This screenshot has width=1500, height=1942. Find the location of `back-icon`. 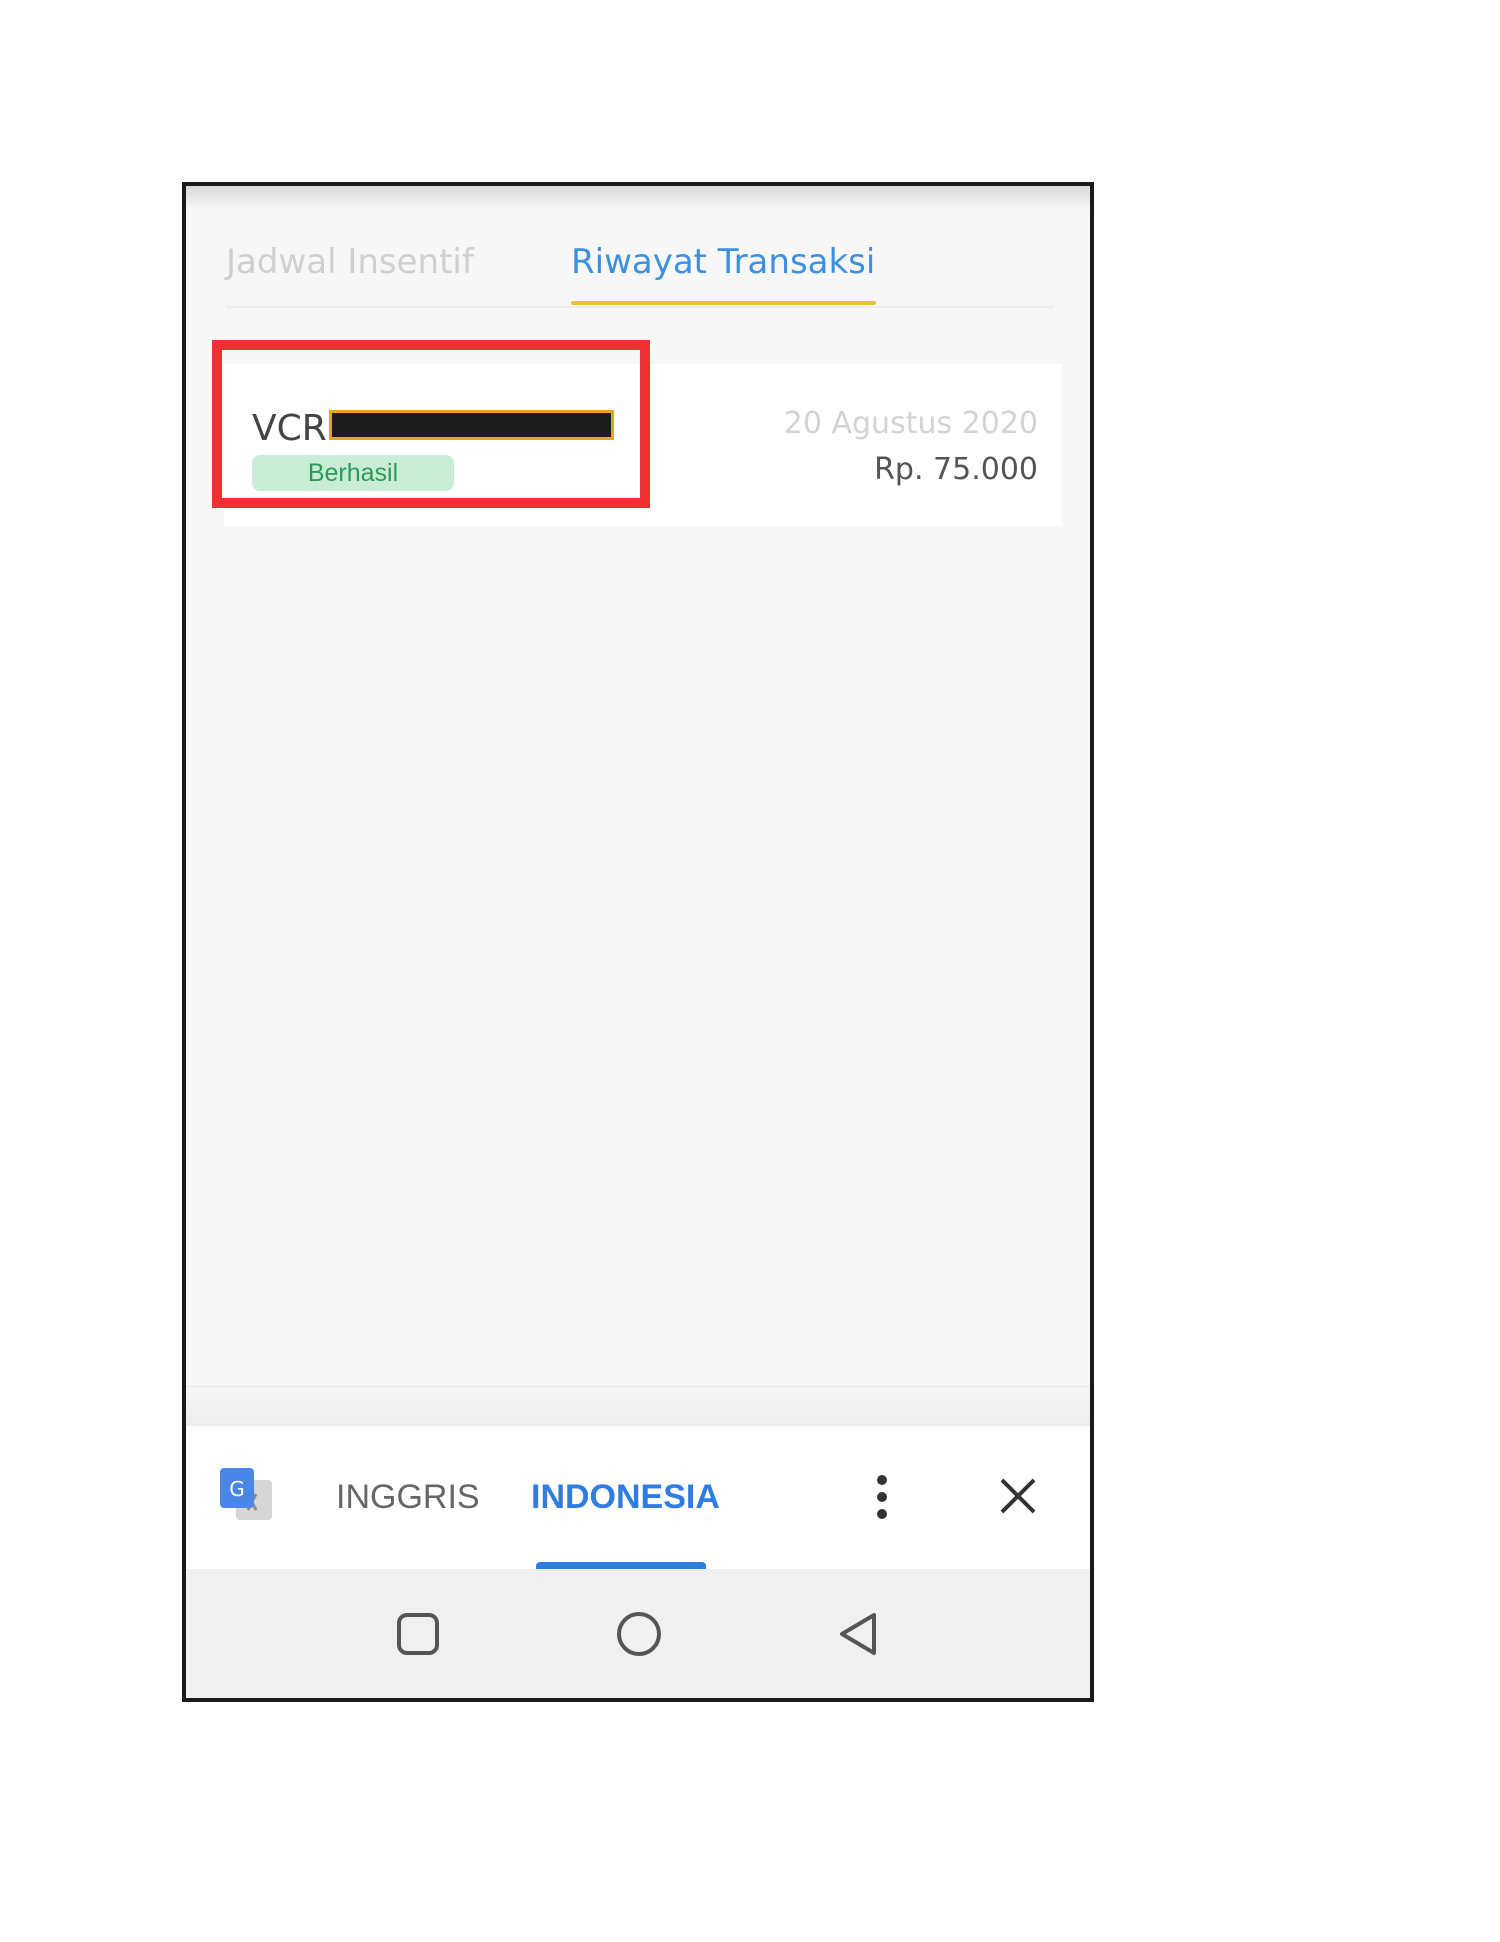

back-icon is located at coordinates (859, 1634).